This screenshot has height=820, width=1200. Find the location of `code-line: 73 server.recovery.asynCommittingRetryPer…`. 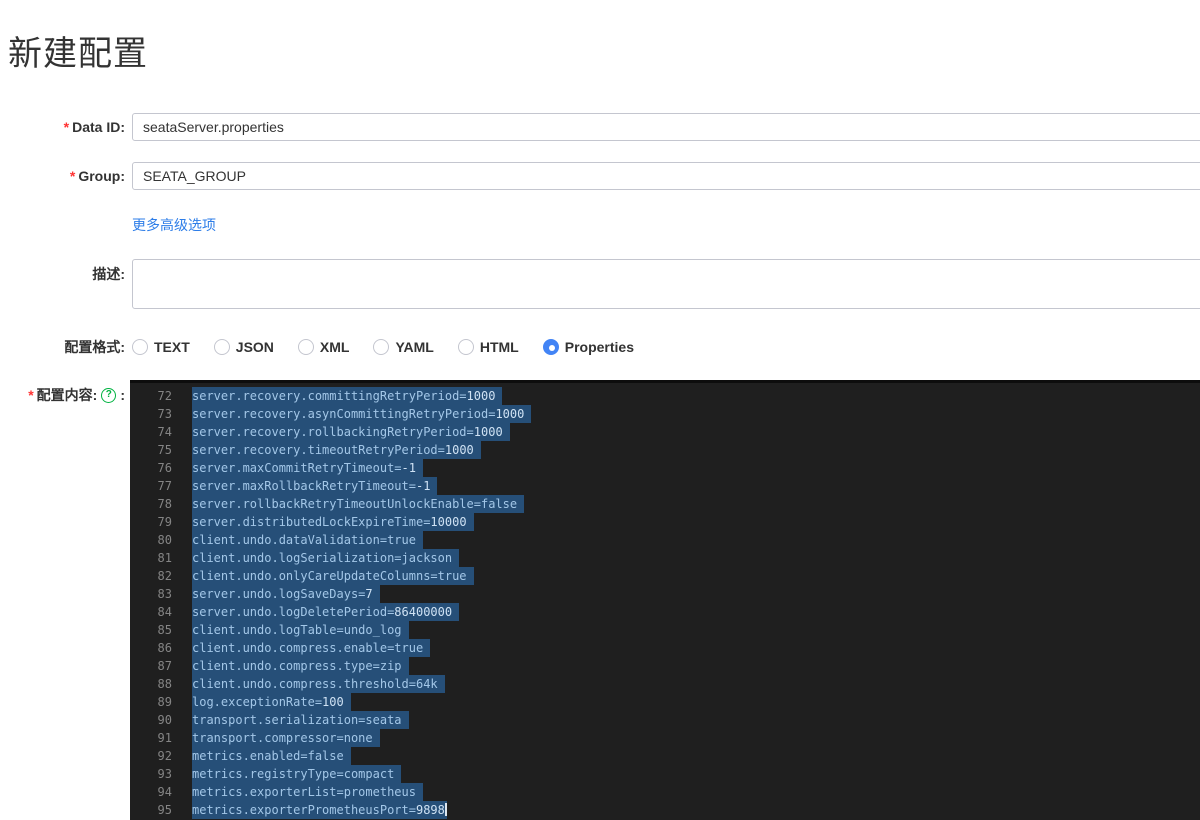

code-line: 73 server.recovery.asynCommittingRetryPer… is located at coordinates (665, 414).